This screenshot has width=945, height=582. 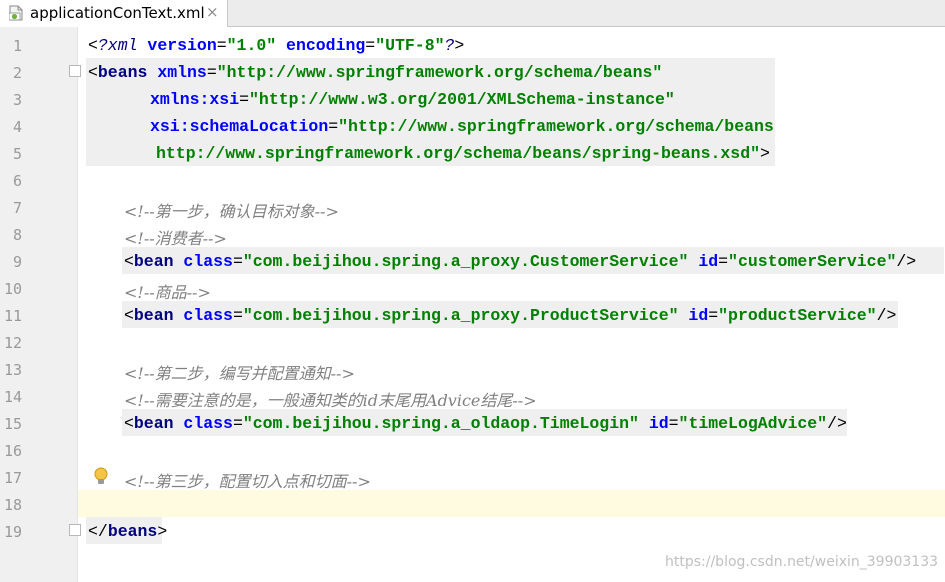 I want to click on code-text: <!--第二步，编写并配置通知-->, so click(x=239, y=372).